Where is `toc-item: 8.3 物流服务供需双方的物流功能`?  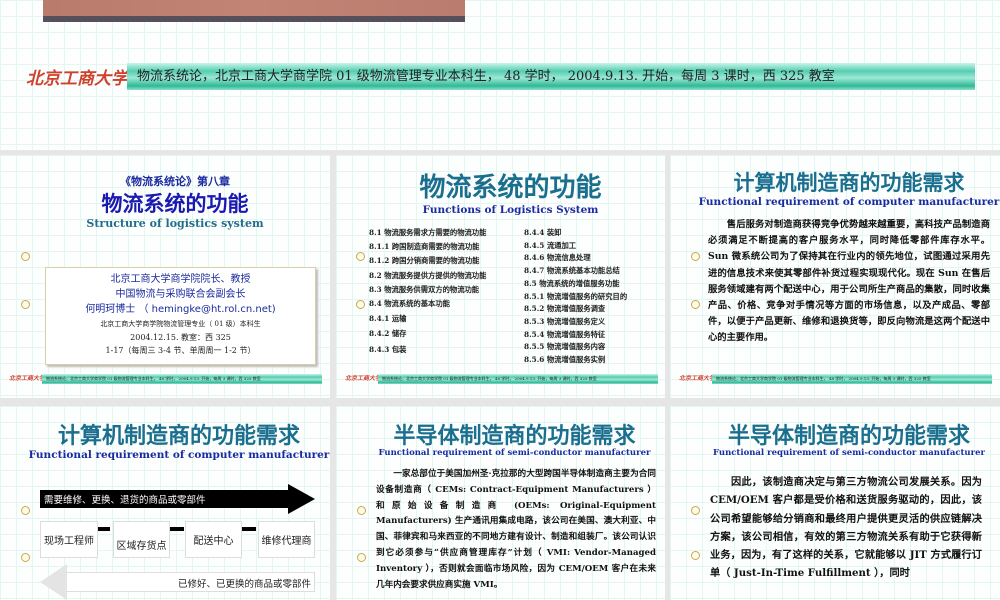 toc-item: 8.3 物流服务供需双方的物流功能 is located at coordinates (427, 290).